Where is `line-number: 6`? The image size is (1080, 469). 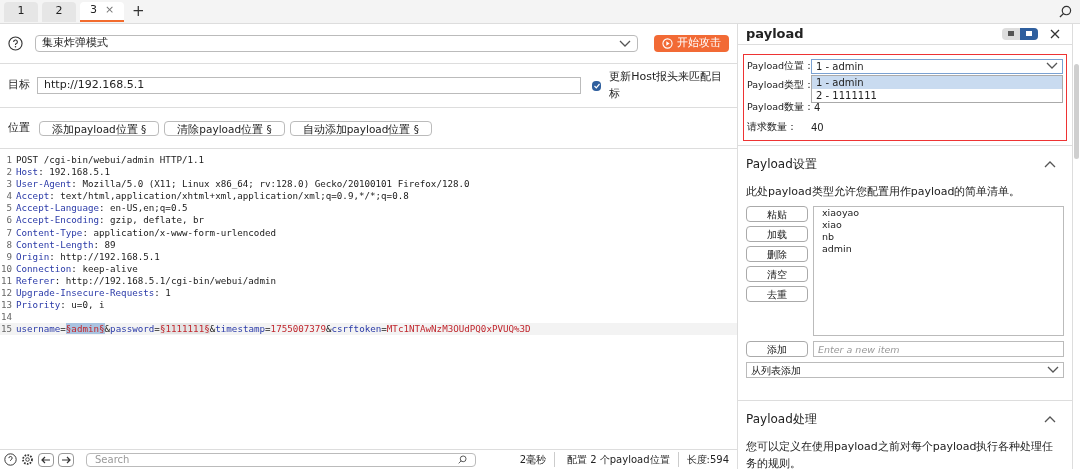 line-number: 6 is located at coordinates (8, 220).